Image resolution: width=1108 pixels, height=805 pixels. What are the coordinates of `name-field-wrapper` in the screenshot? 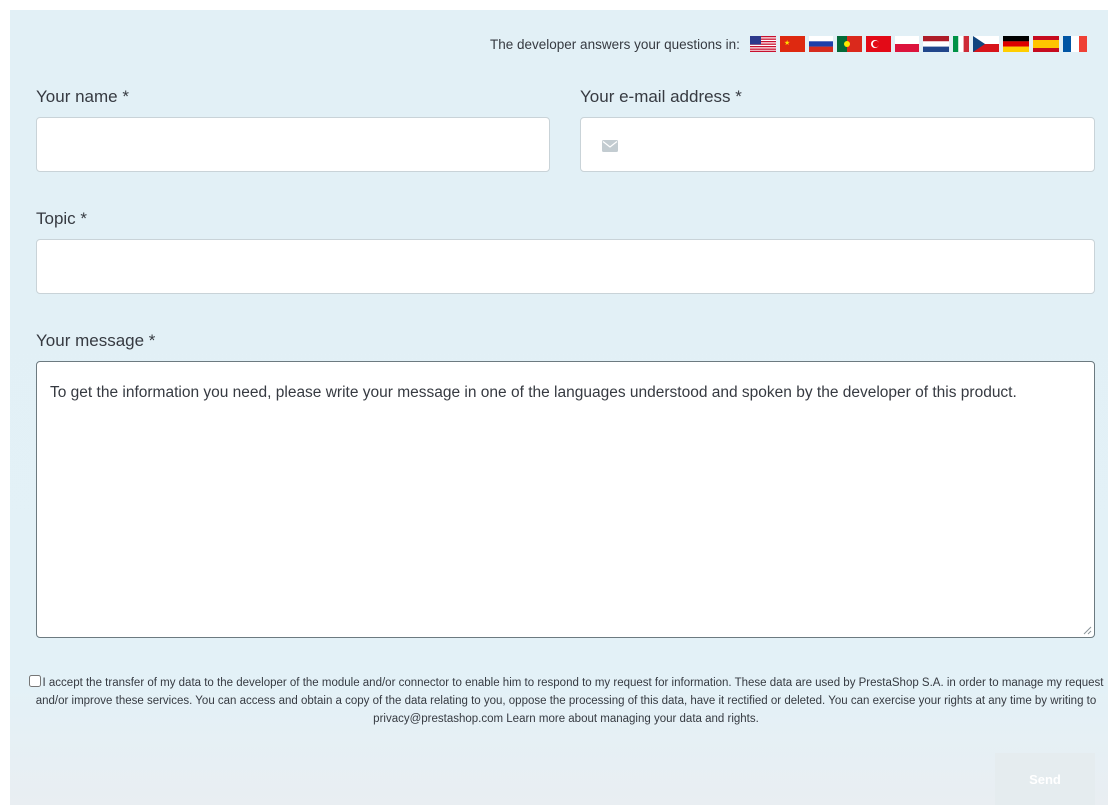 It's located at (293, 144).